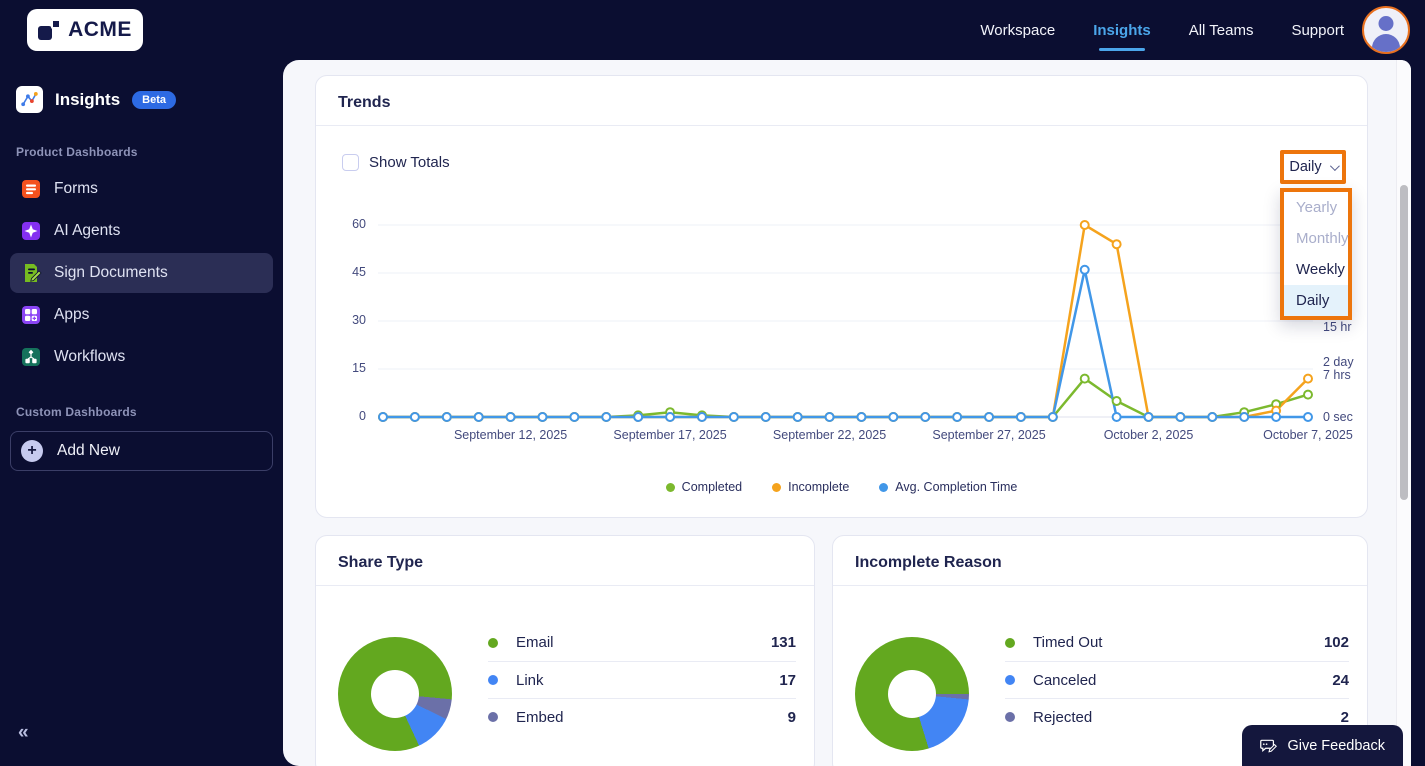  Describe the element at coordinates (989, 435) in the screenshot. I see `x-tick-label: September 27, 2025` at that location.